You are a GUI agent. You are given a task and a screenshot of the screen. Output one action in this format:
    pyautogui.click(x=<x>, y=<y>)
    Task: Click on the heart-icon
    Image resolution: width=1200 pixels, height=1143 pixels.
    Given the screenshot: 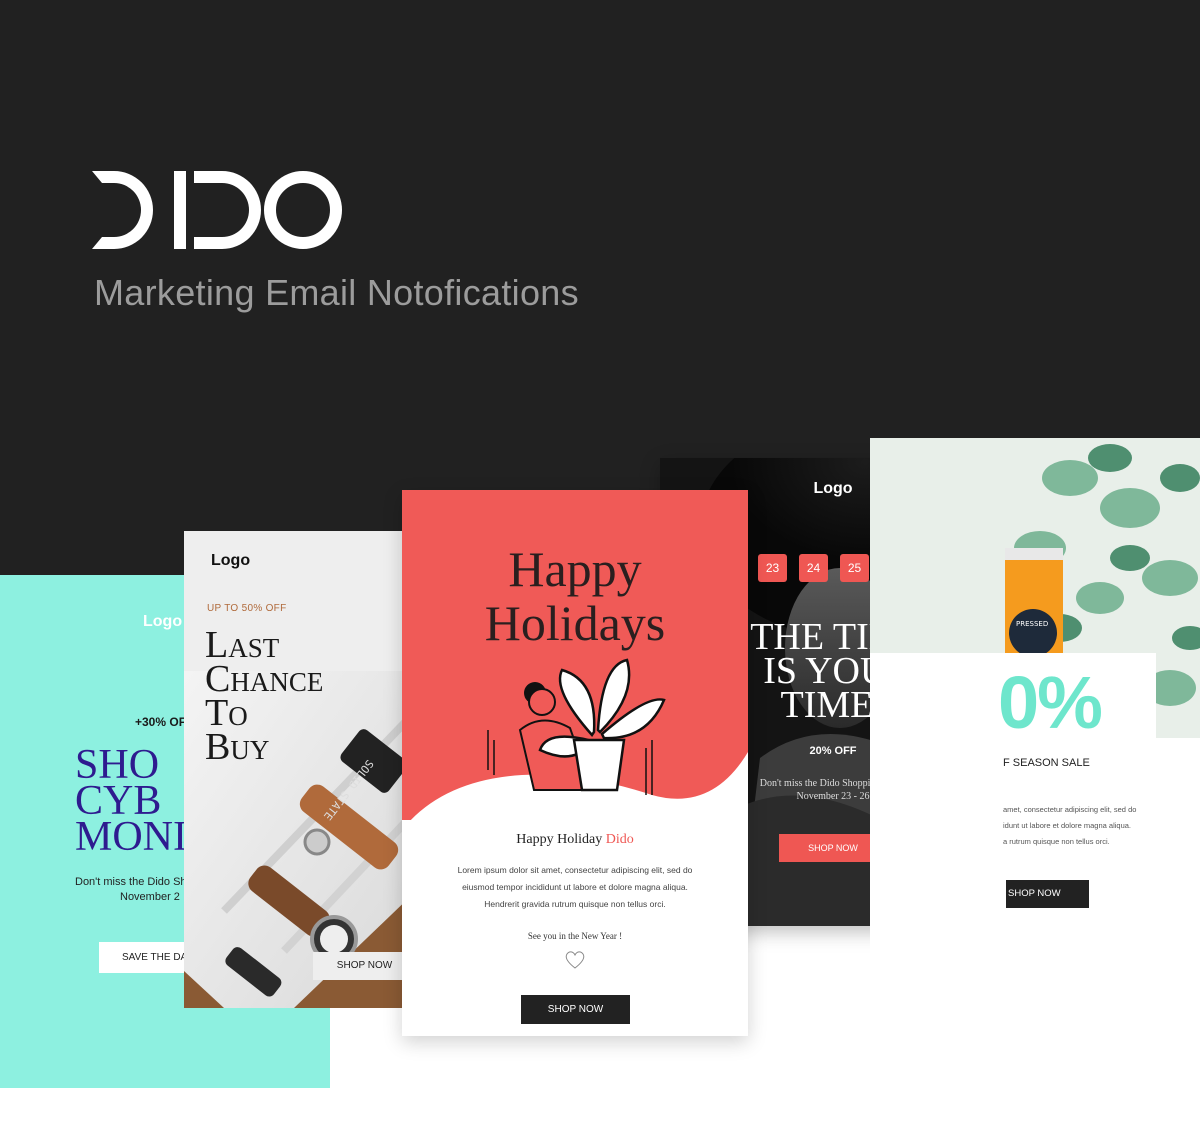 What is the action you would take?
    pyautogui.click(x=575, y=960)
    